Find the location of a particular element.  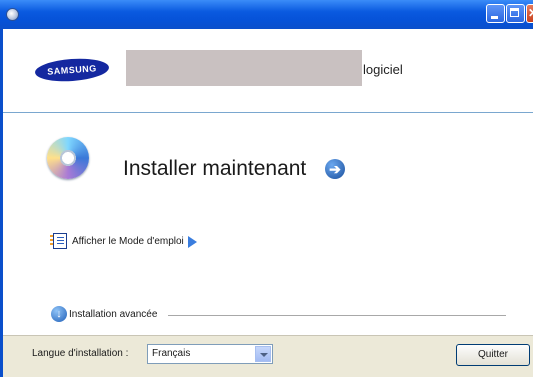

close-button is located at coordinates (529, 13).